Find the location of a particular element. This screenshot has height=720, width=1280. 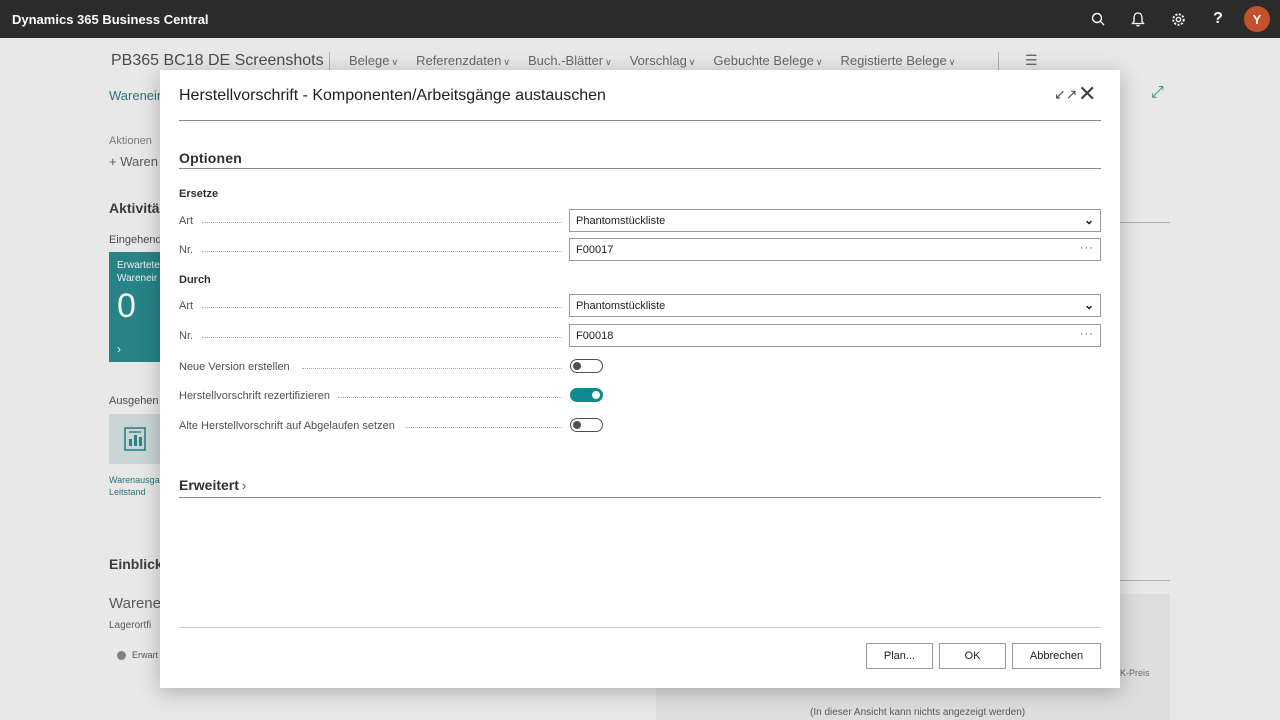

neue-version-toggle is located at coordinates (586, 366).